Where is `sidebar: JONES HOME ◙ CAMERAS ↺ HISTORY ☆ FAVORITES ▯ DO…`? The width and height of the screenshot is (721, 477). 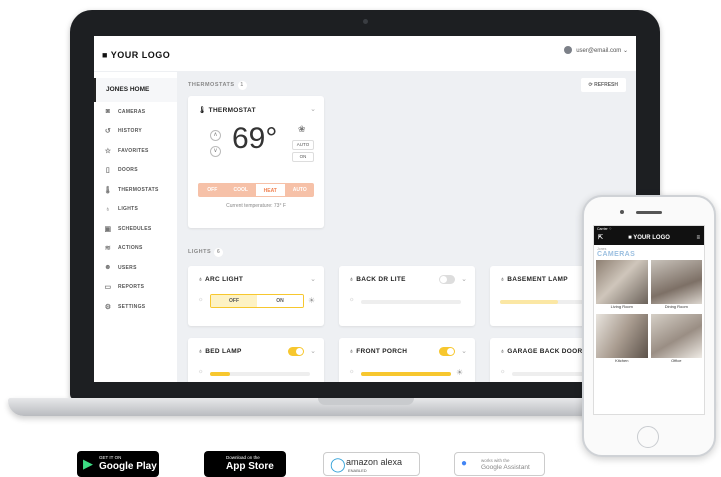 sidebar: JONES HOME ◙ CAMERAS ↺ HISTORY ☆ FAVORITES ▯ DO… is located at coordinates (136, 227).